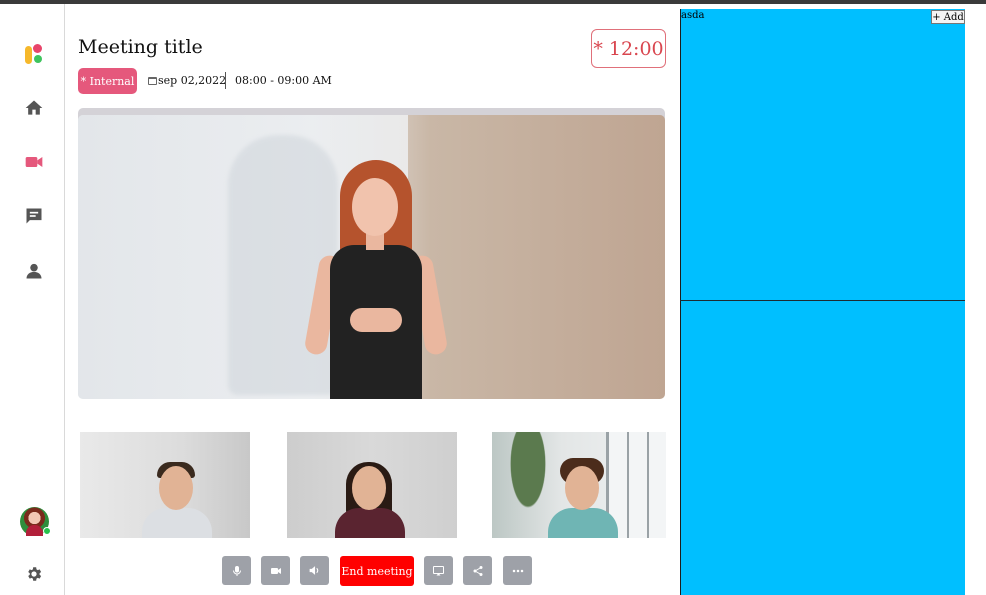 The height and width of the screenshot is (595, 986). I want to click on meeting-type-badge: * Internal, so click(107, 81).